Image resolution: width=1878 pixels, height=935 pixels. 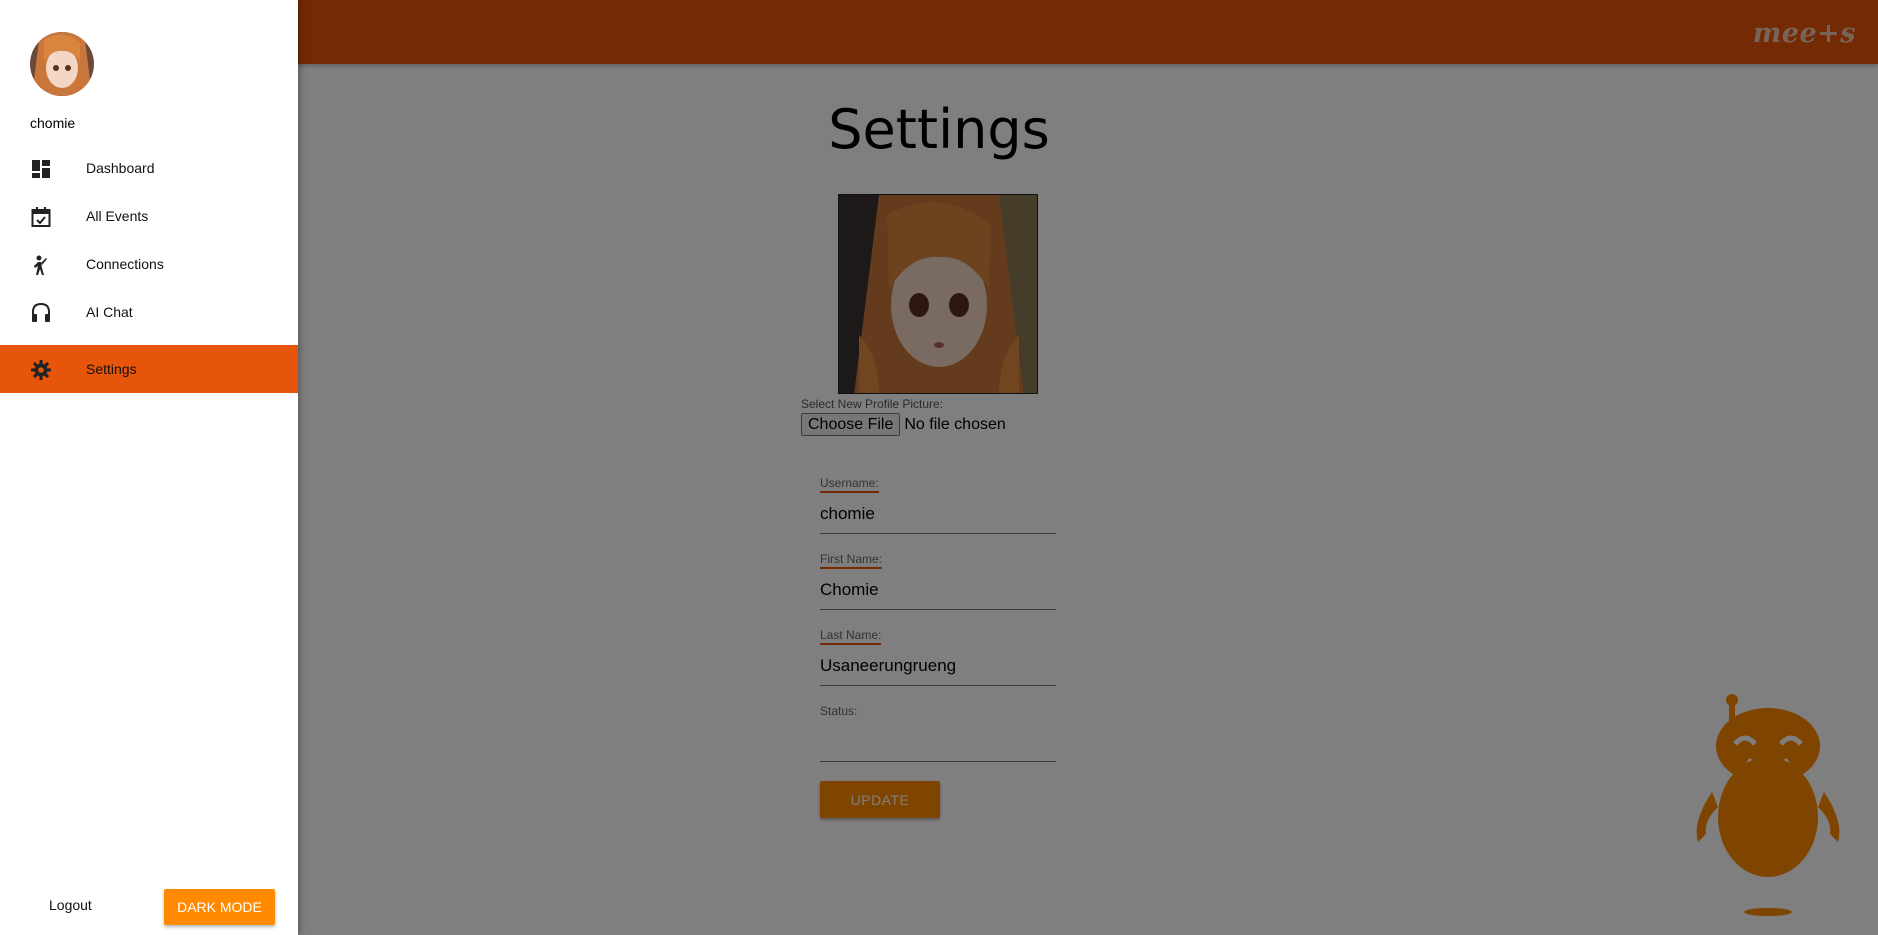 I want to click on dashboard-icon, so click(x=41, y=169).